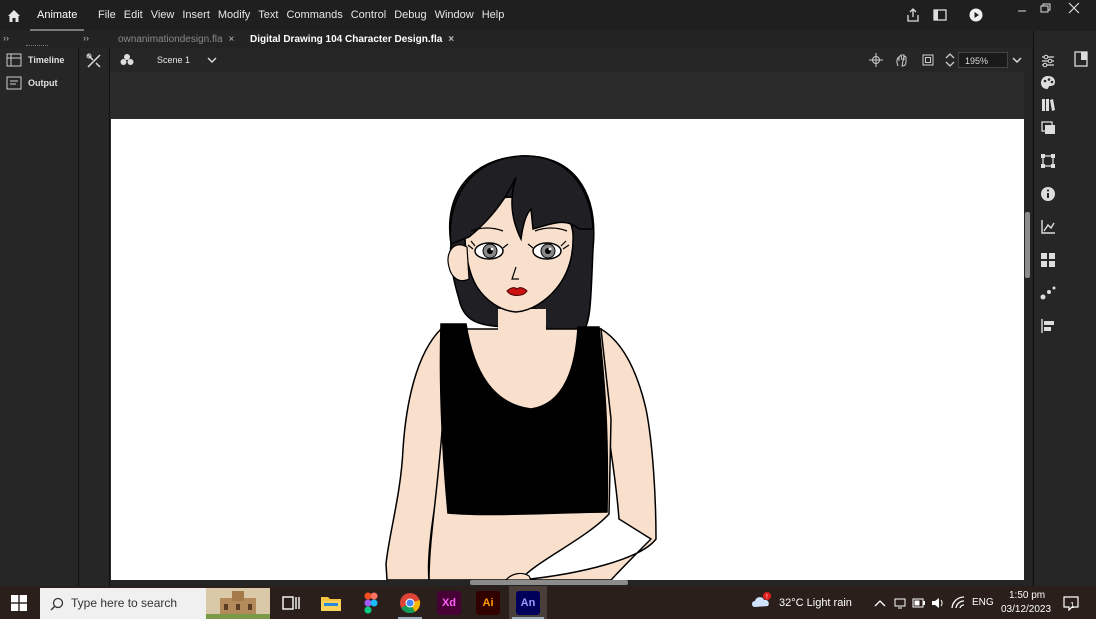 Image resolution: width=1096 pixels, height=619 pixels. I want to click on collapse-tools-icon: ››, so click(86, 38).